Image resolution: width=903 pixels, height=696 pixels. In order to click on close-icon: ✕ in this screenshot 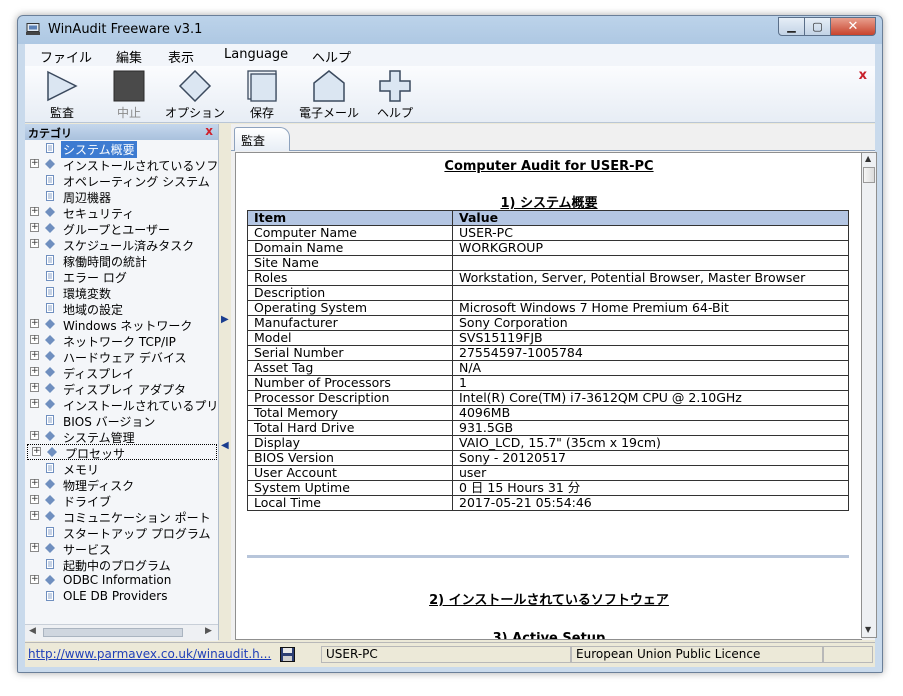, I will do `click(853, 26)`.